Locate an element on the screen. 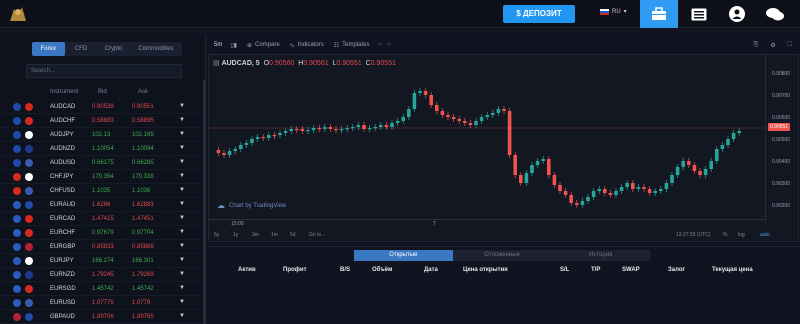  language-selector: RU ▾ is located at coordinates (613, 11).